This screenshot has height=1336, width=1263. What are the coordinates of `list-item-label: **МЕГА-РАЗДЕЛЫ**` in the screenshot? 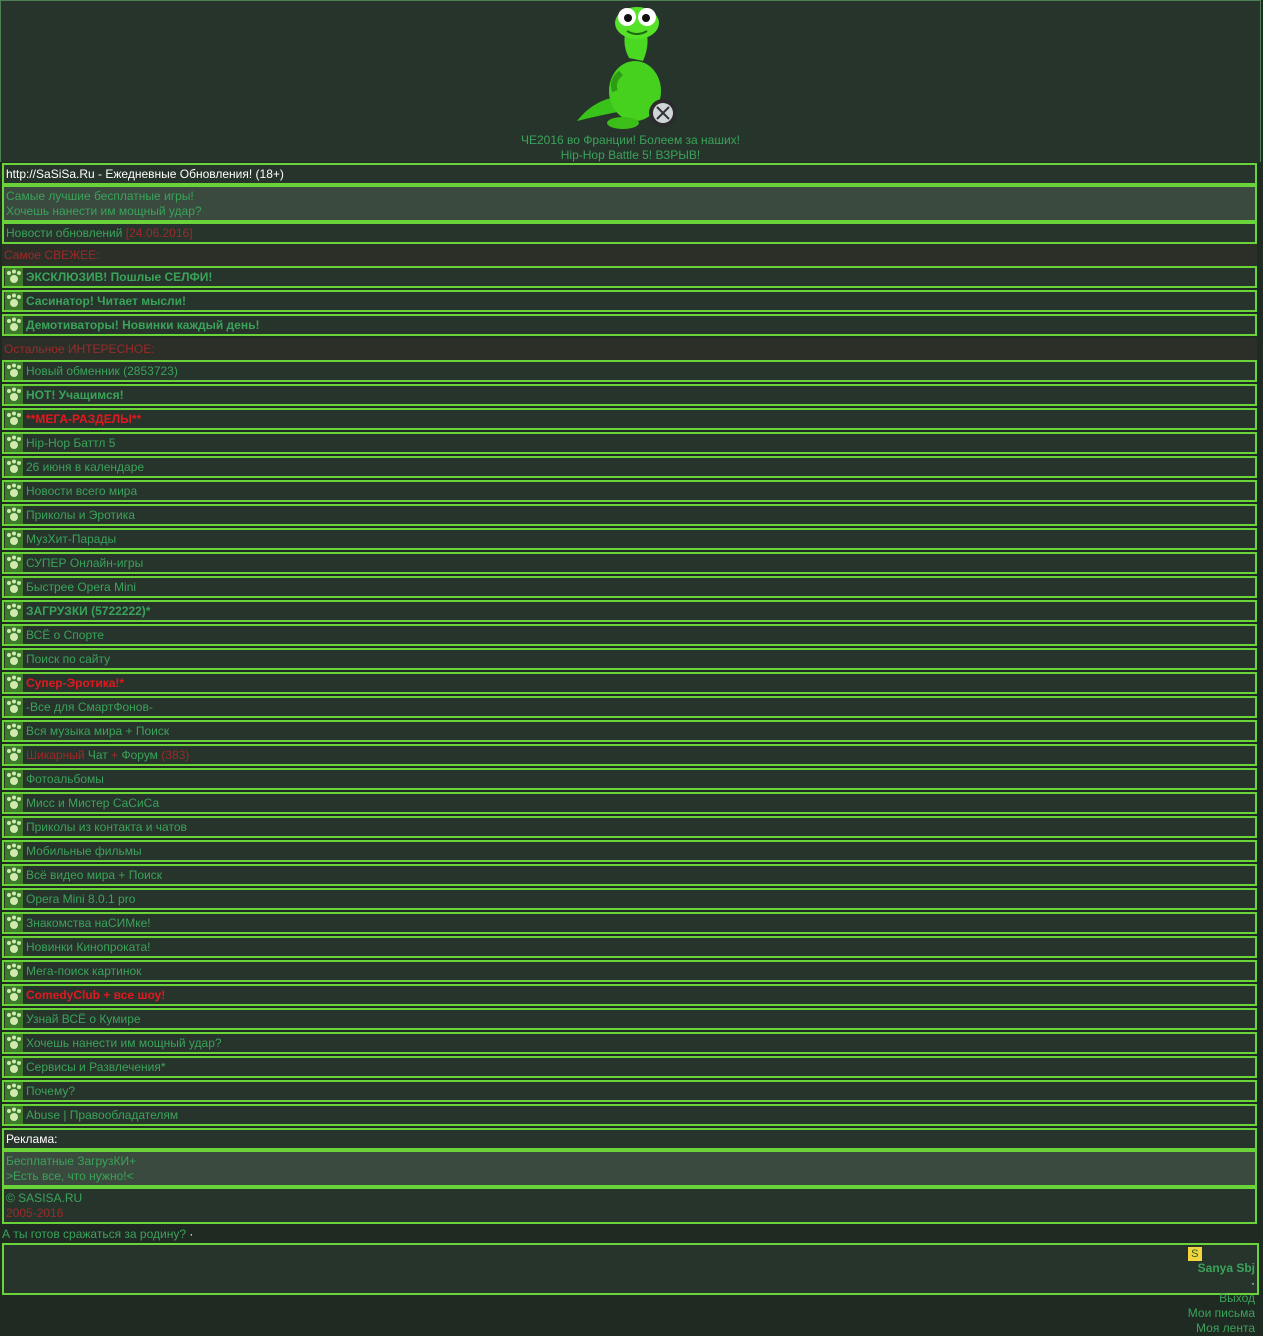 It's located at (84, 419).